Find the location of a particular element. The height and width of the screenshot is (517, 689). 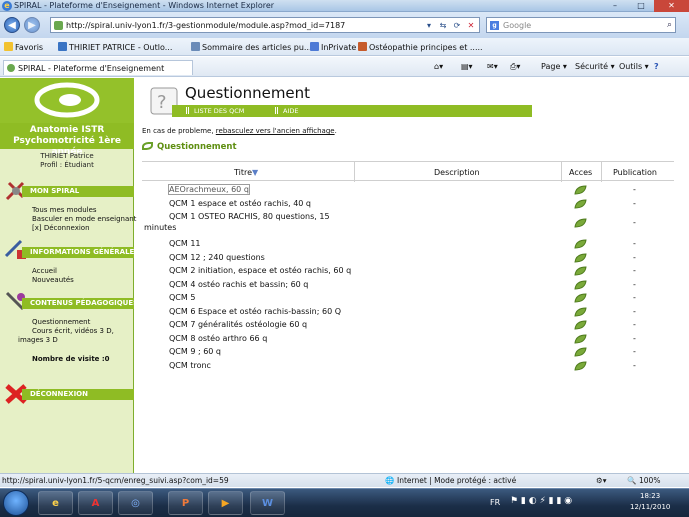

table-row: QCM 1 espace et ostéo rachis, 40 q - is located at coordinates (408, 204).